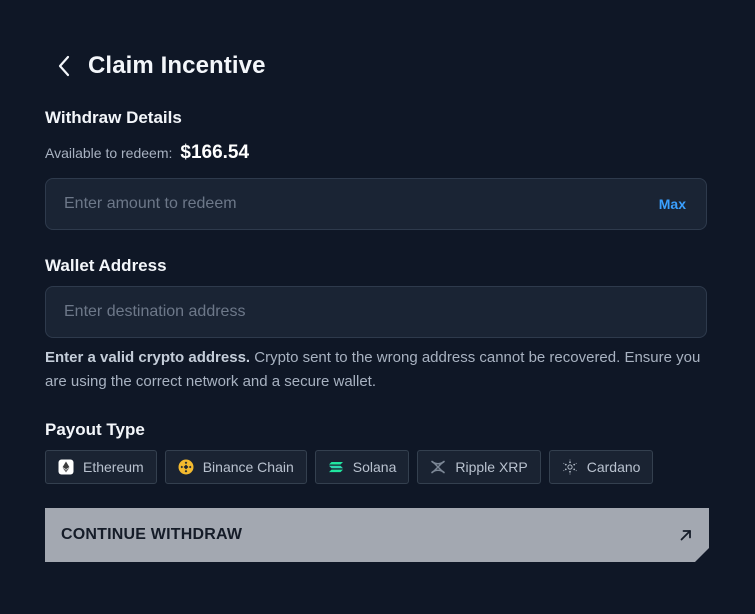  Describe the element at coordinates (686, 535) in the screenshot. I see `arrow-up-right-icon` at that location.